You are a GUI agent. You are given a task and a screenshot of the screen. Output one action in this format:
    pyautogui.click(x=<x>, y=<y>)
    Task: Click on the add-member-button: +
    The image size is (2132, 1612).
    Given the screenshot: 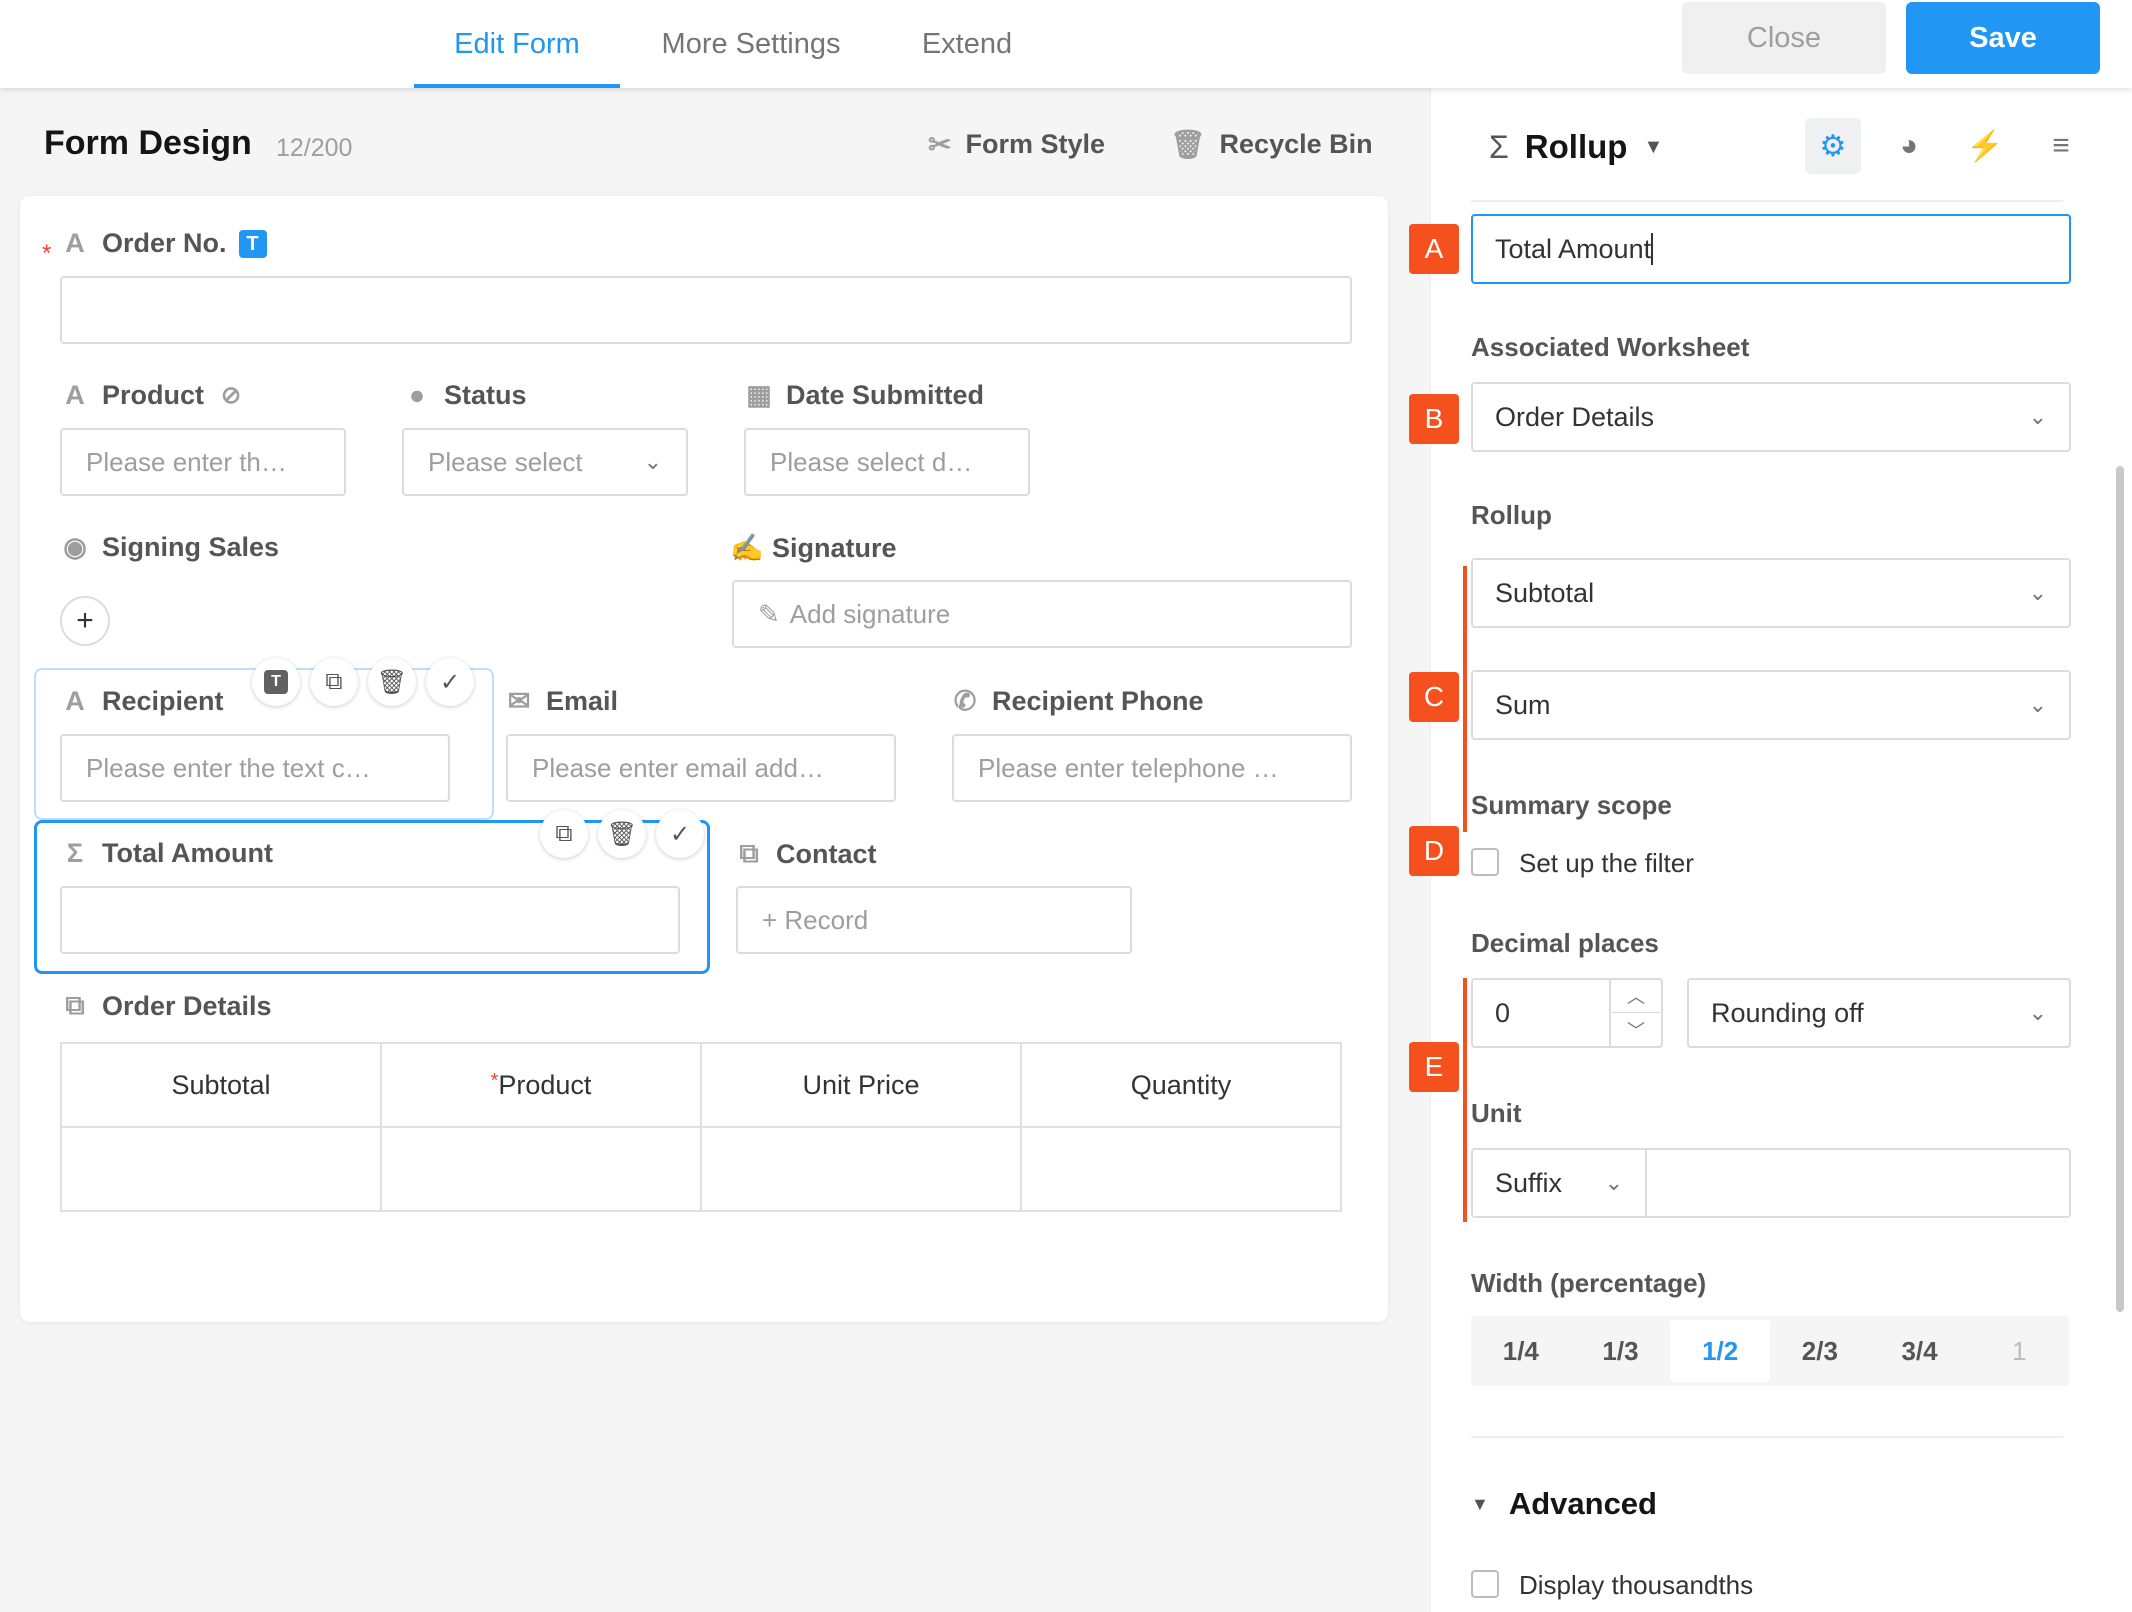 What is the action you would take?
    pyautogui.click(x=85, y=621)
    